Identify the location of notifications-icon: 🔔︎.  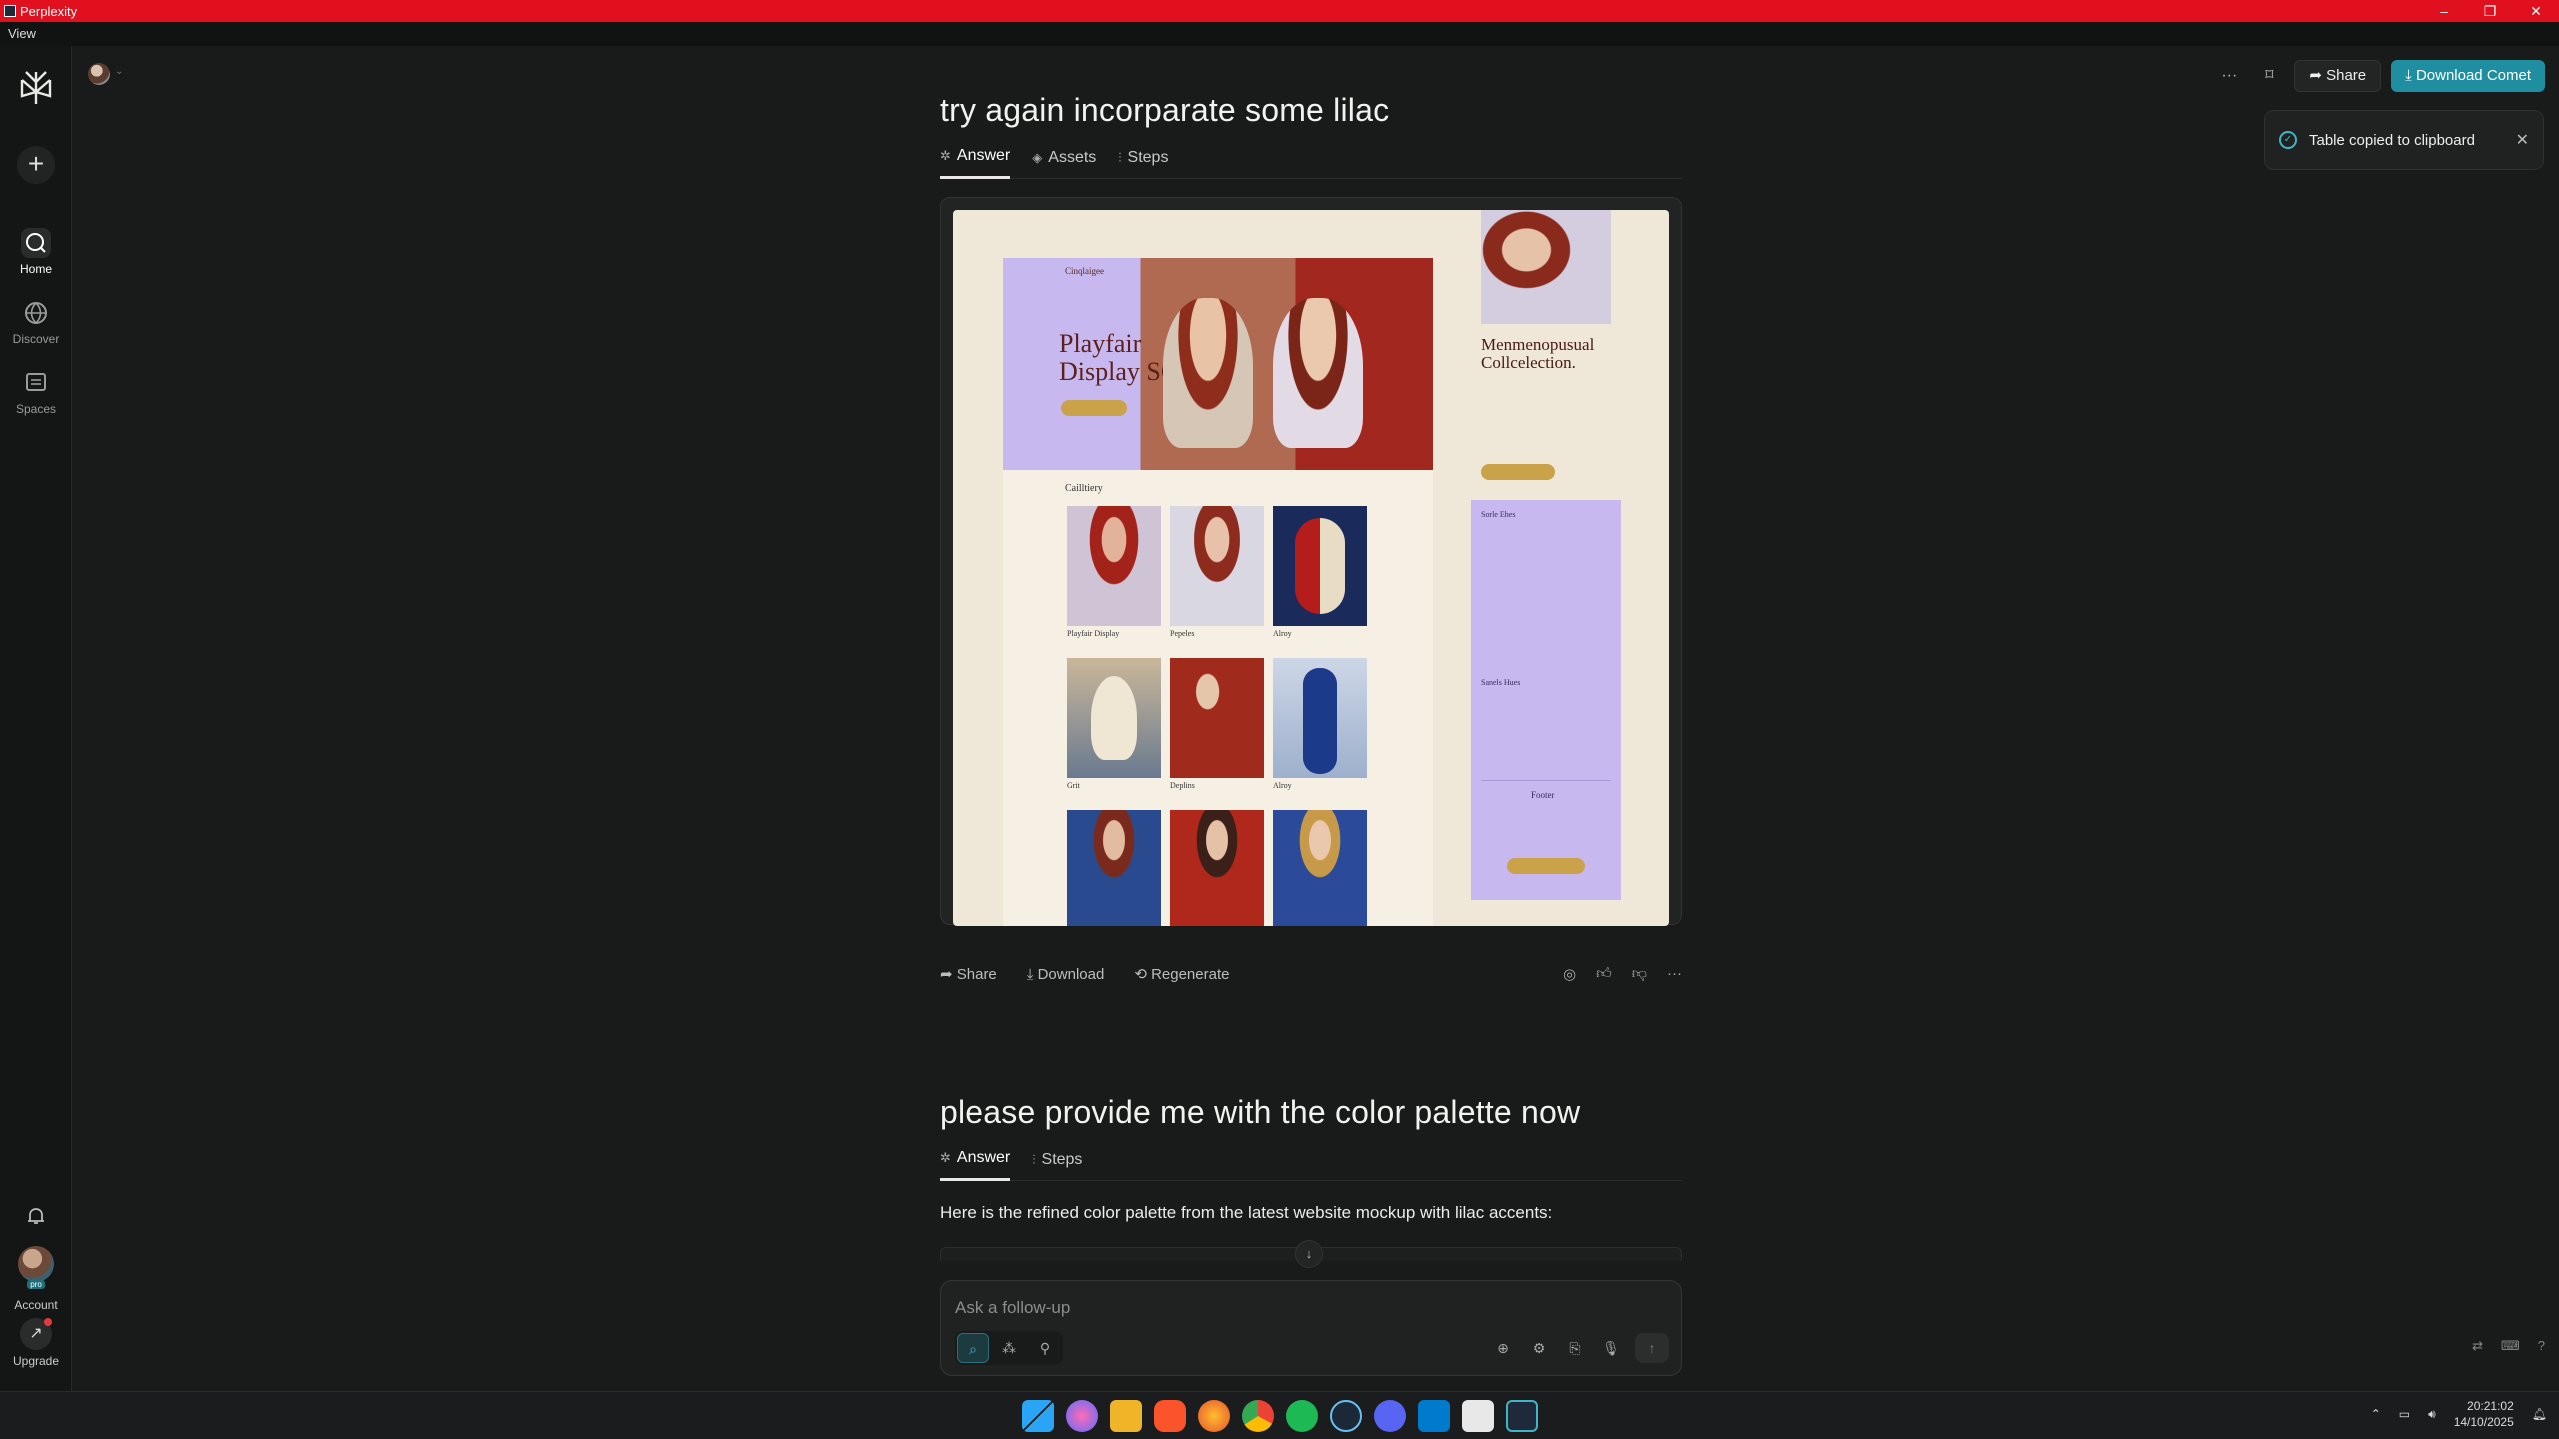
(2539, 1414).